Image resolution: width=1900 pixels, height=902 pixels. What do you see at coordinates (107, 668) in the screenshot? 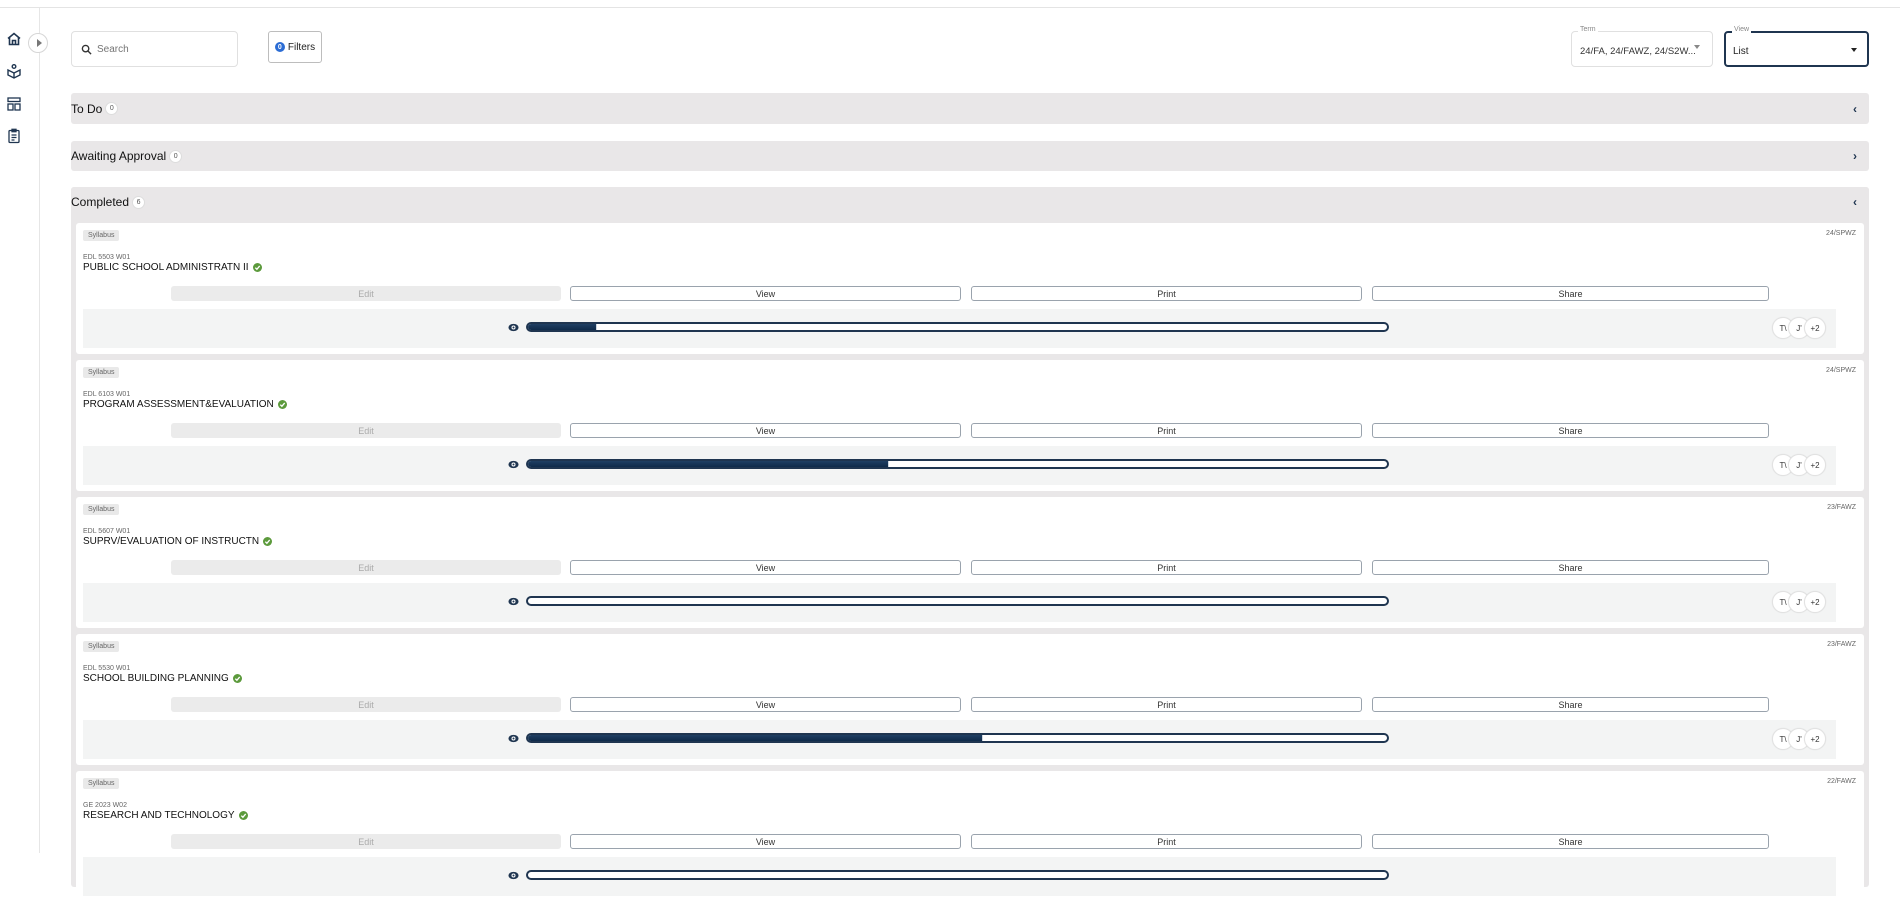
I see `course-code: EDL 5530 W01` at bounding box center [107, 668].